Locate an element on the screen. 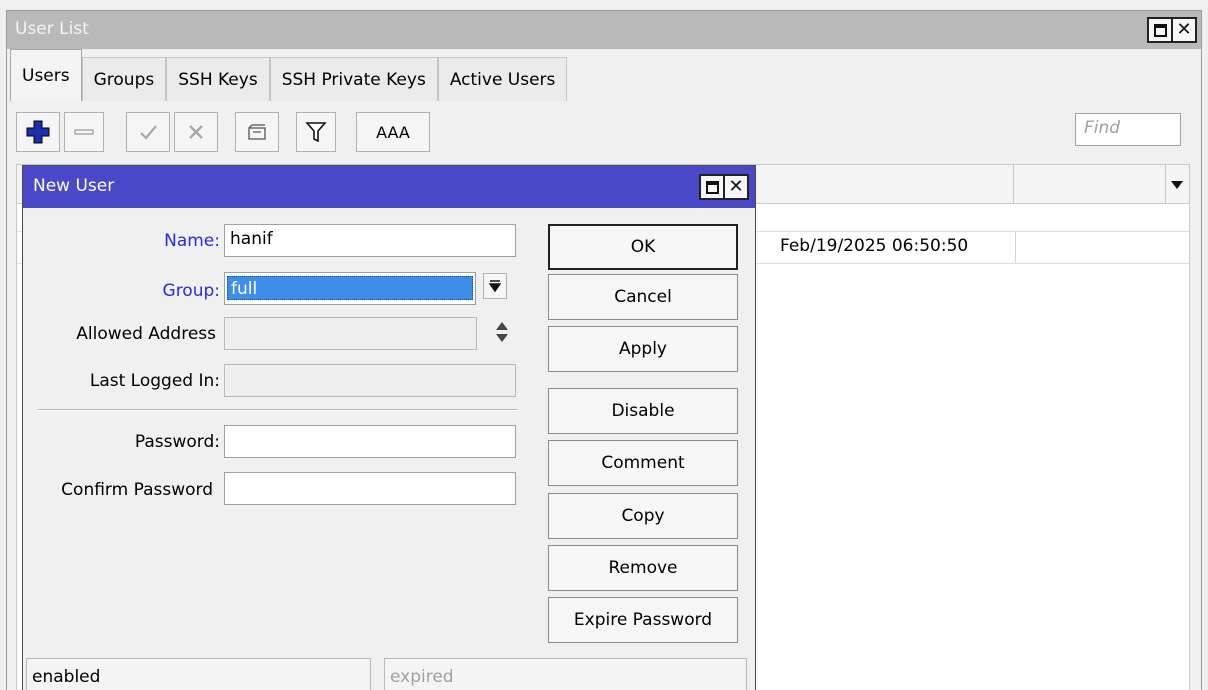 This screenshot has height=690, width=1208. restore-dialog-button is located at coordinates (712, 187).